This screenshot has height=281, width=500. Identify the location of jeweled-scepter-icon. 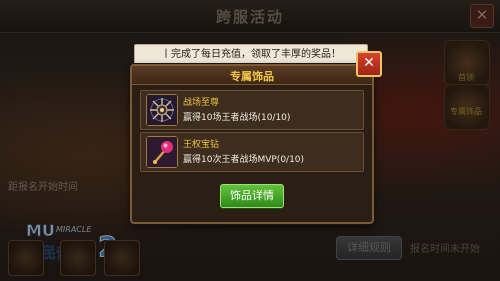
(162, 152).